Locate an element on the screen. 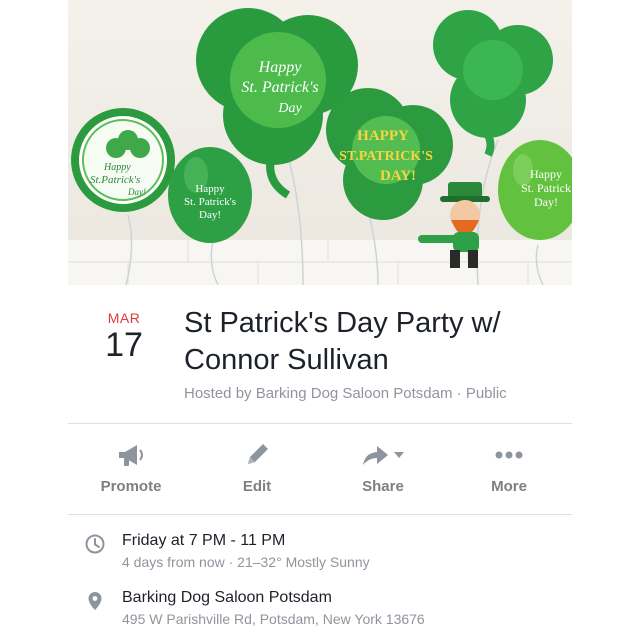  svg-text: St. Patrick is located at coordinates (546, 188).